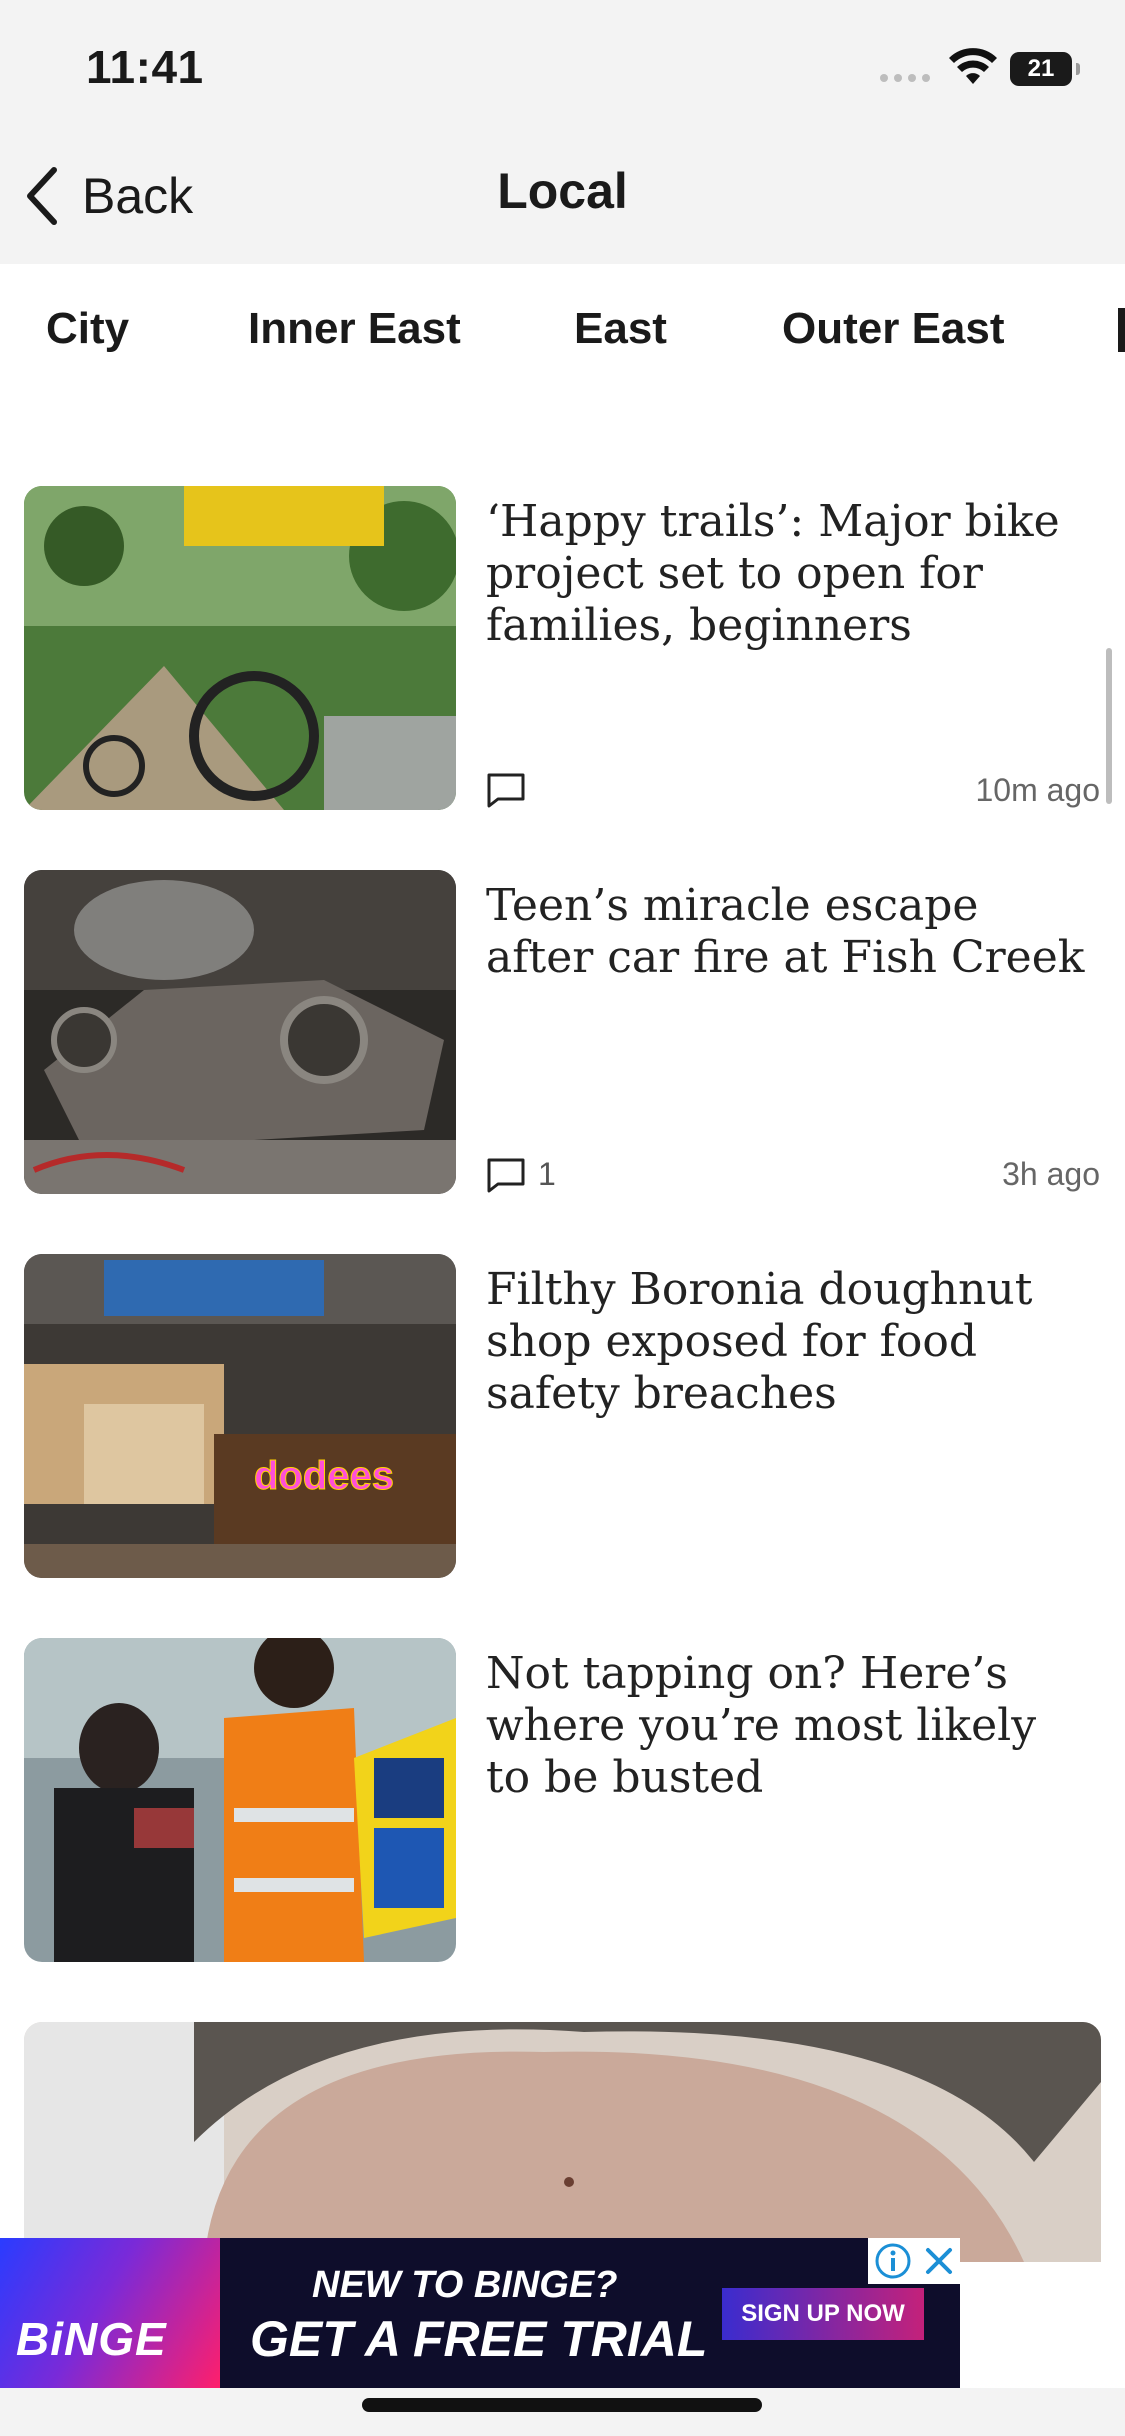 This screenshot has width=1125, height=2436. Describe the element at coordinates (1051, 1174) in the screenshot. I see `article-time: 3h ago` at that location.